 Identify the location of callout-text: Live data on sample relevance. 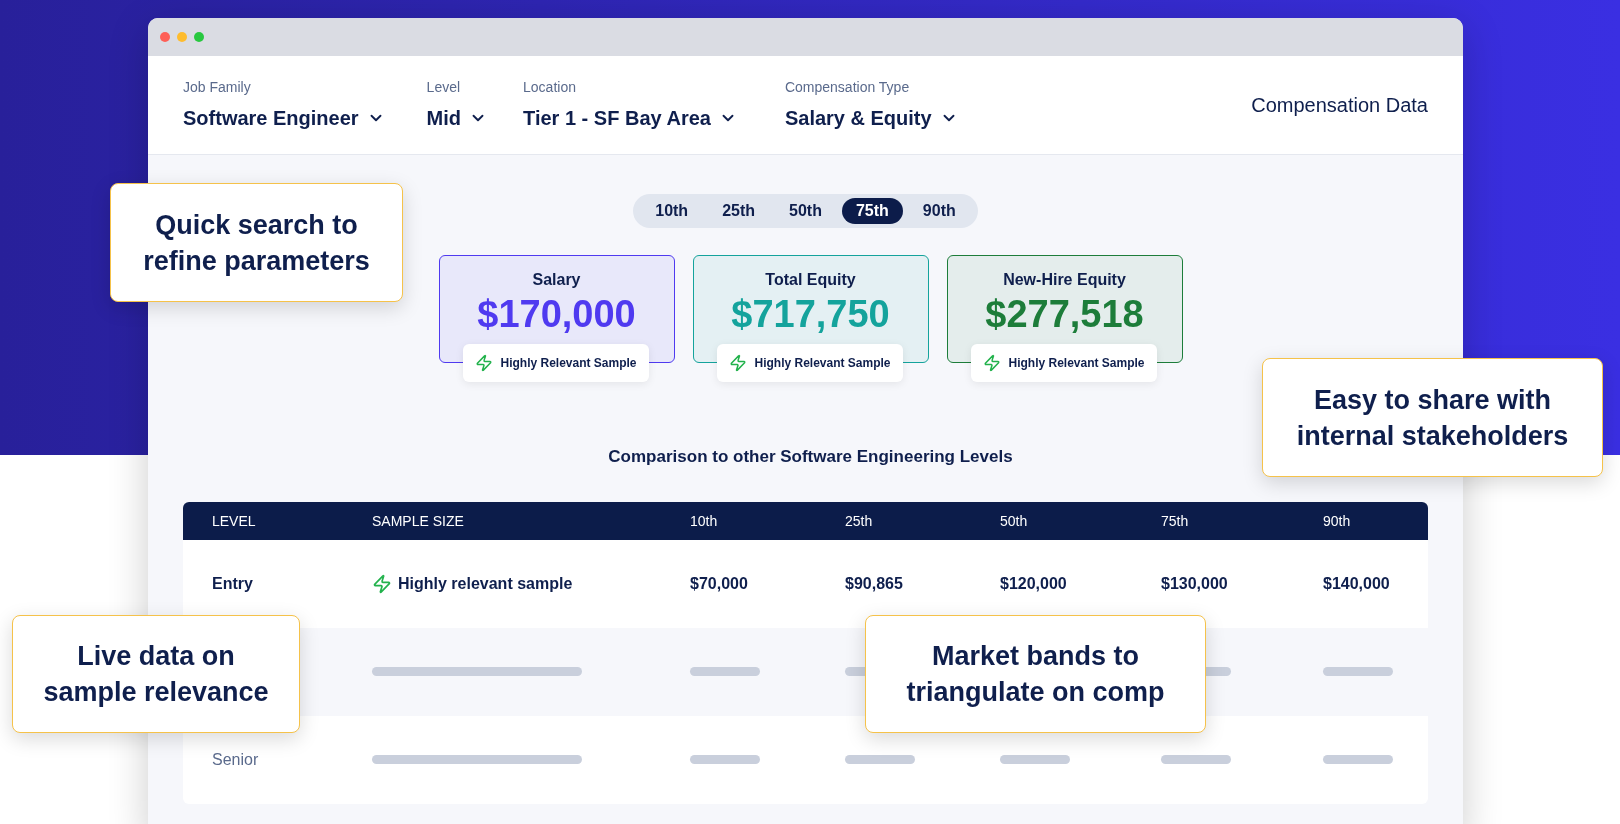
(156, 674).